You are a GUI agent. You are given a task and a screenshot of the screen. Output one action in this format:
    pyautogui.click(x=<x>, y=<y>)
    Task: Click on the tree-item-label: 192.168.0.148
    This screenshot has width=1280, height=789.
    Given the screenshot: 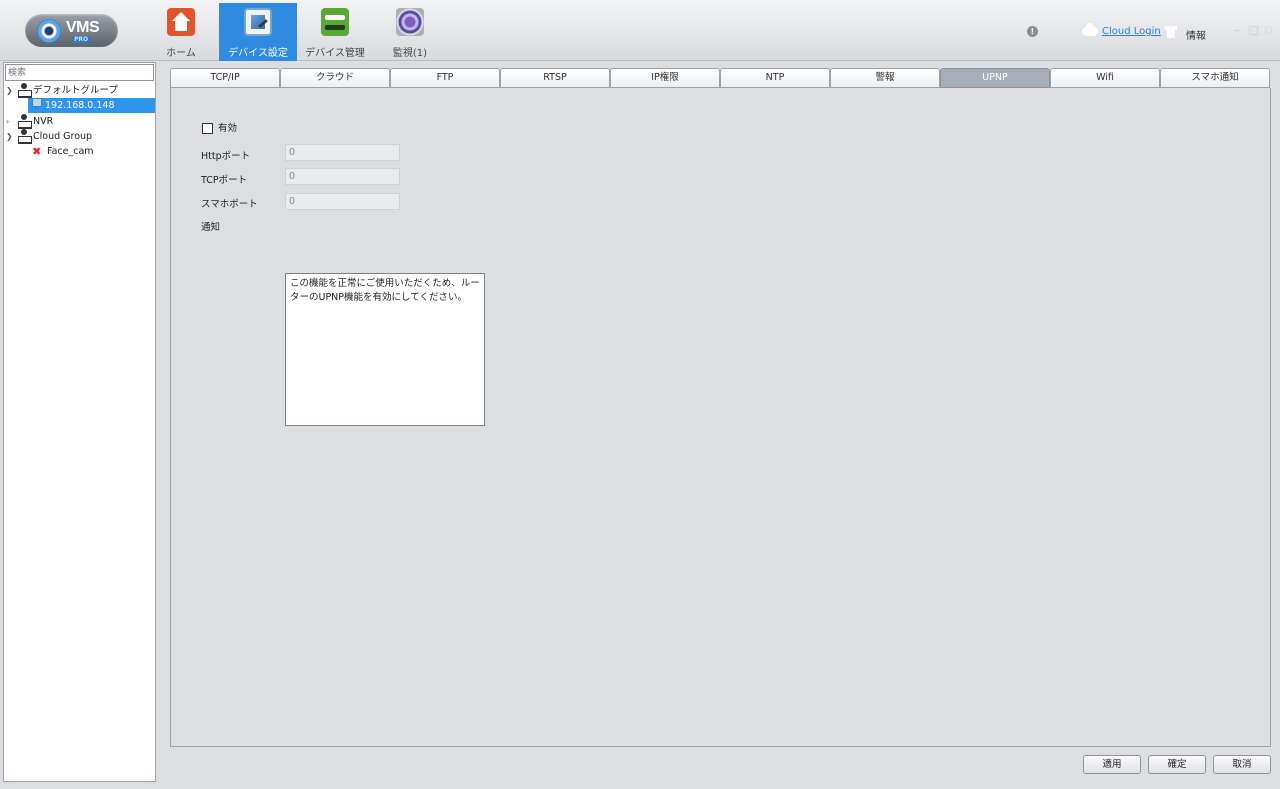 What is the action you would take?
    pyautogui.click(x=80, y=105)
    